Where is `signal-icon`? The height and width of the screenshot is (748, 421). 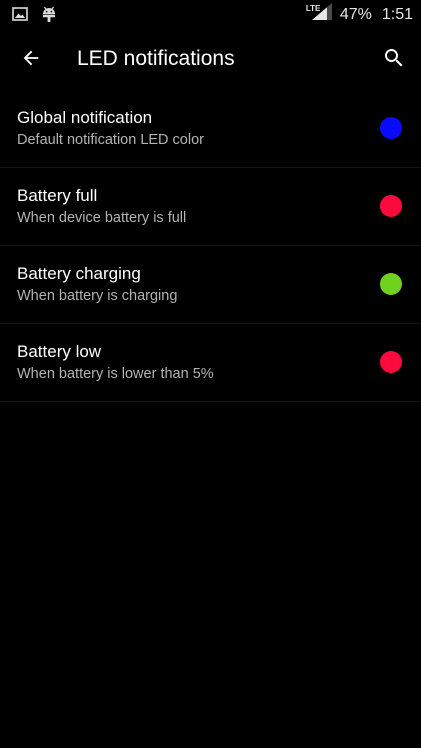 signal-icon is located at coordinates (321, 14).